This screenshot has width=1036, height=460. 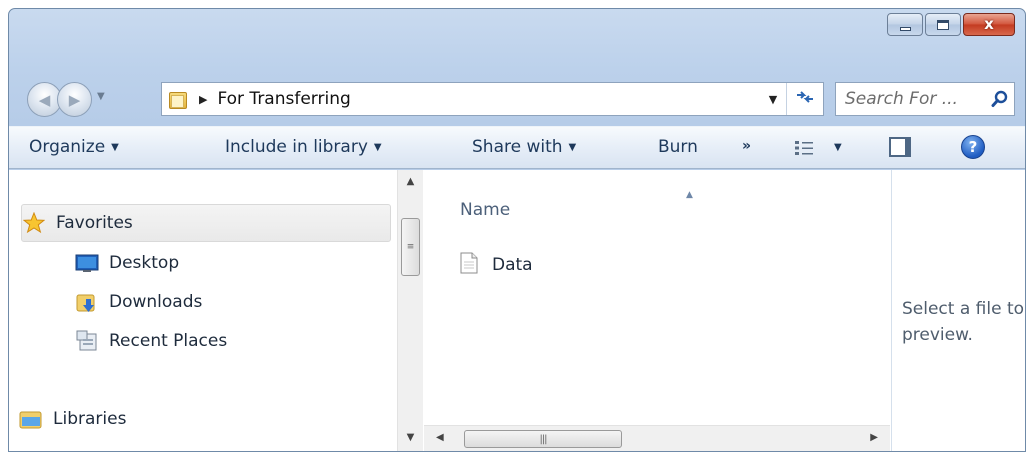 I want to click on scrollbar-thumb: ≡, so click(x=410, y=247).